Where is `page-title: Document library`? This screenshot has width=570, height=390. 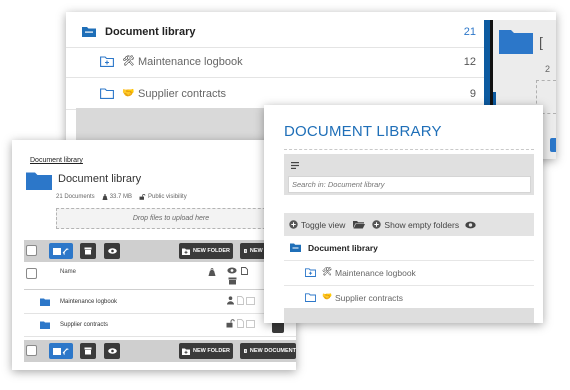
page-title: Document library is located at coordinates (100, 179).